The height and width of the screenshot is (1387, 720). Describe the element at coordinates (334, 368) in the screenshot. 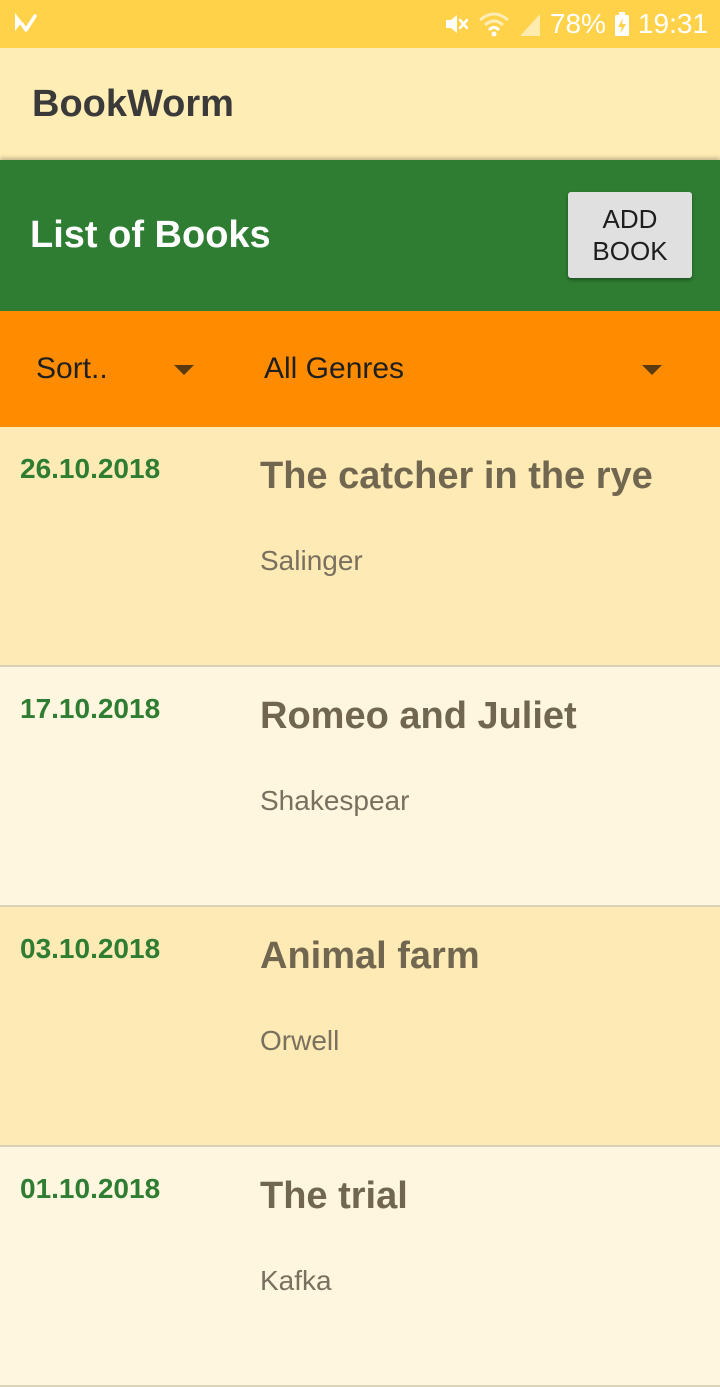

I see `genre-spinner-value: All Genres` at that location.